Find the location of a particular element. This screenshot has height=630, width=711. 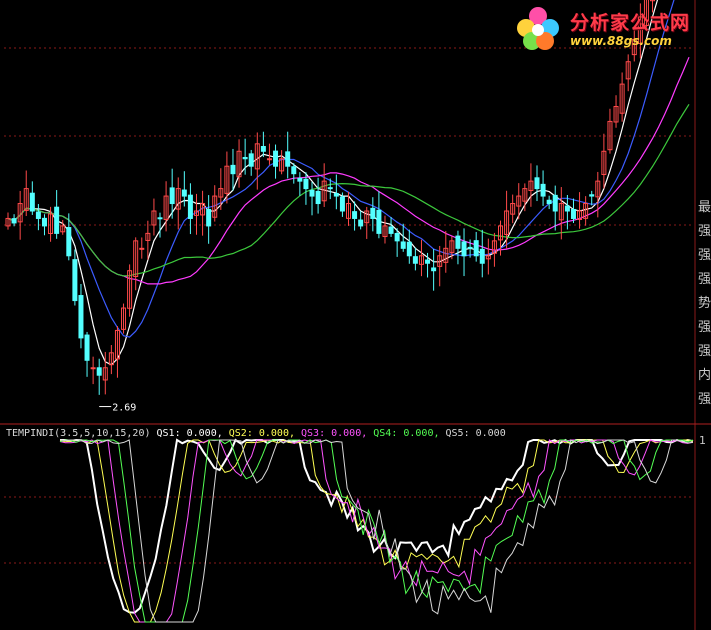

indicator-ytick-1: 1 is located at coordinates (702, 440).